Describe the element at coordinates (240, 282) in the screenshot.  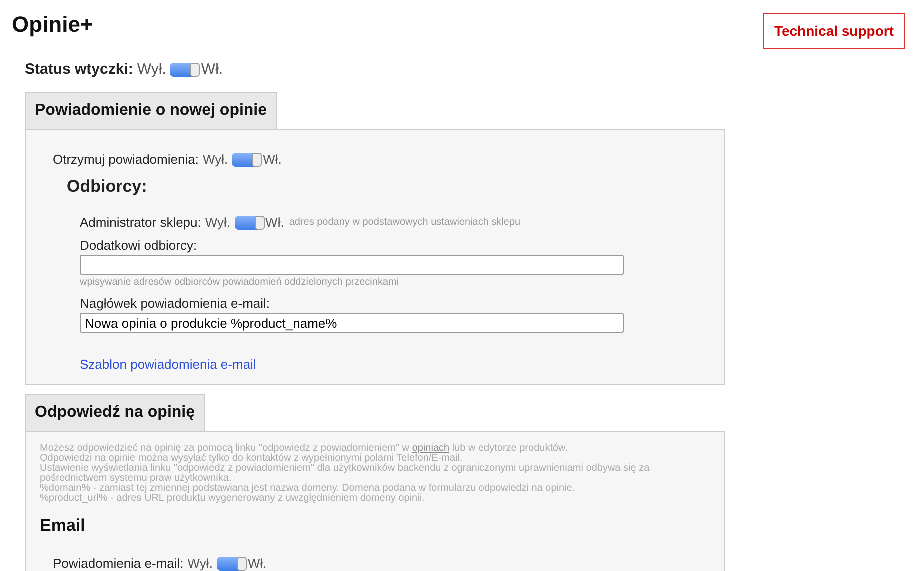
I see `field-hint: wpisywanie adresów odbiorców powiadomień oddzielonych przecinkami` at that location.